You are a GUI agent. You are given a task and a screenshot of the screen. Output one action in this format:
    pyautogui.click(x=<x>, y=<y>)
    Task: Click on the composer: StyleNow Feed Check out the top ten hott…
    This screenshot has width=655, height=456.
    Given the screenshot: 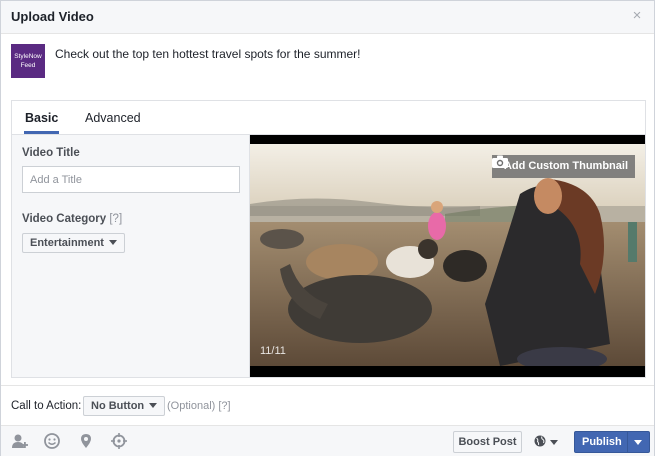 What is the action you would take?
    pyautogui.click(x=328, y=64)
    